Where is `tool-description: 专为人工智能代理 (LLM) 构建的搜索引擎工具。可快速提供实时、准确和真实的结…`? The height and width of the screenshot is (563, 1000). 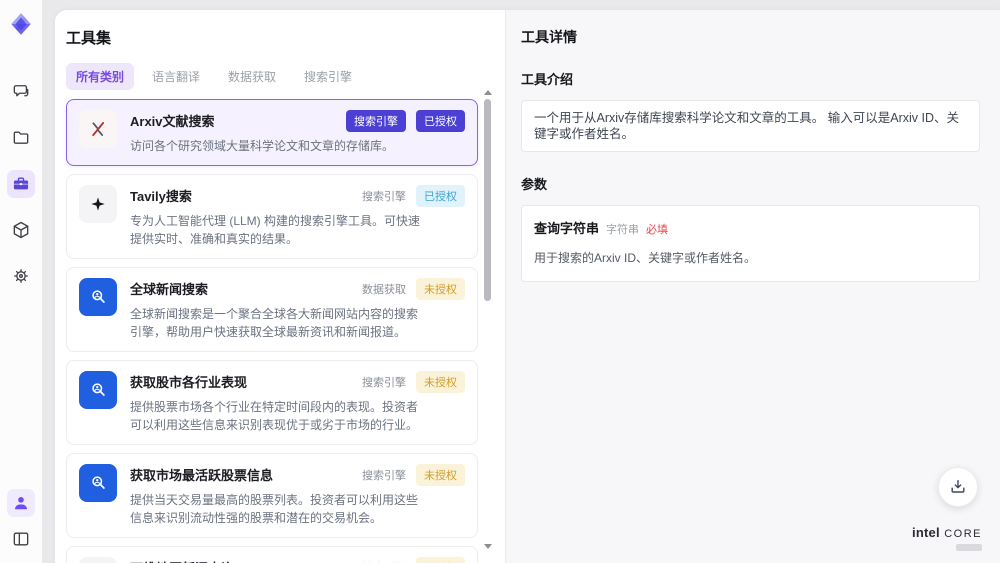 tool-description: 专为人工智能代理 (LLM) 构建的搜索引擎工具。可快速提供实时、准确和真实的结… is located at coordinates (275, 230).